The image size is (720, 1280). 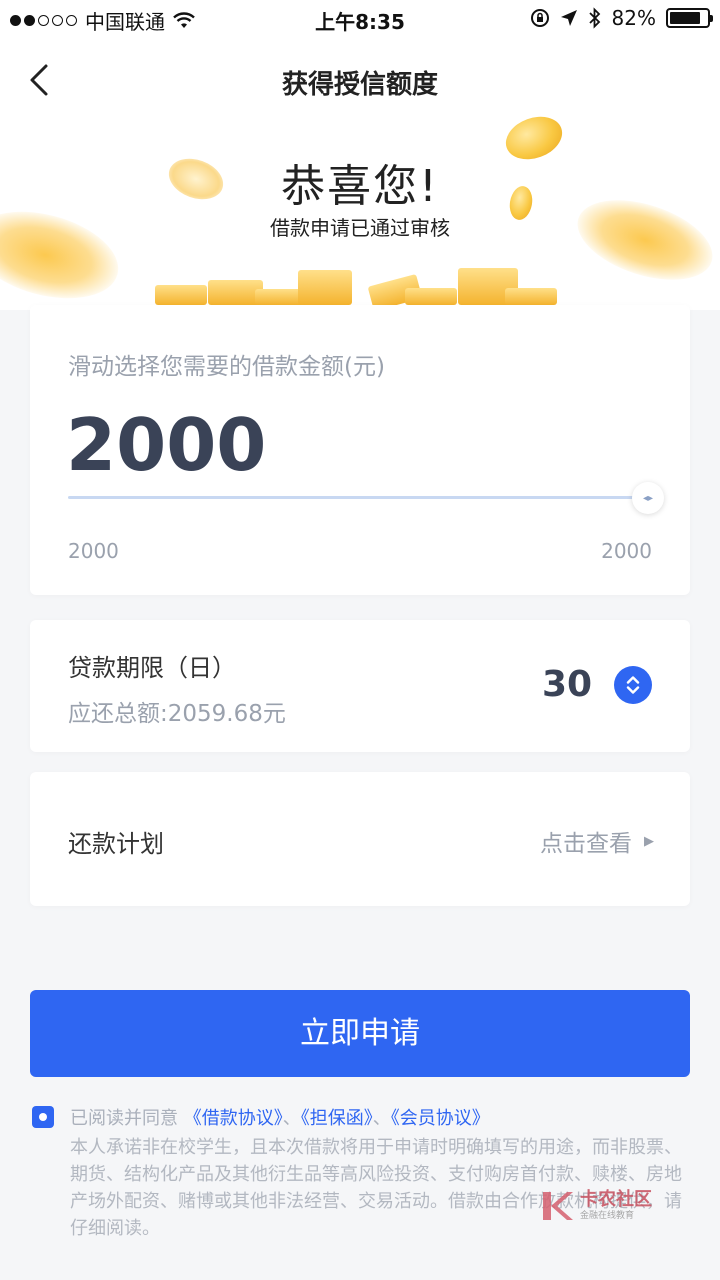 I want to click on view-plan-link: 点击查看 ▶, so click(x=597, y=841).